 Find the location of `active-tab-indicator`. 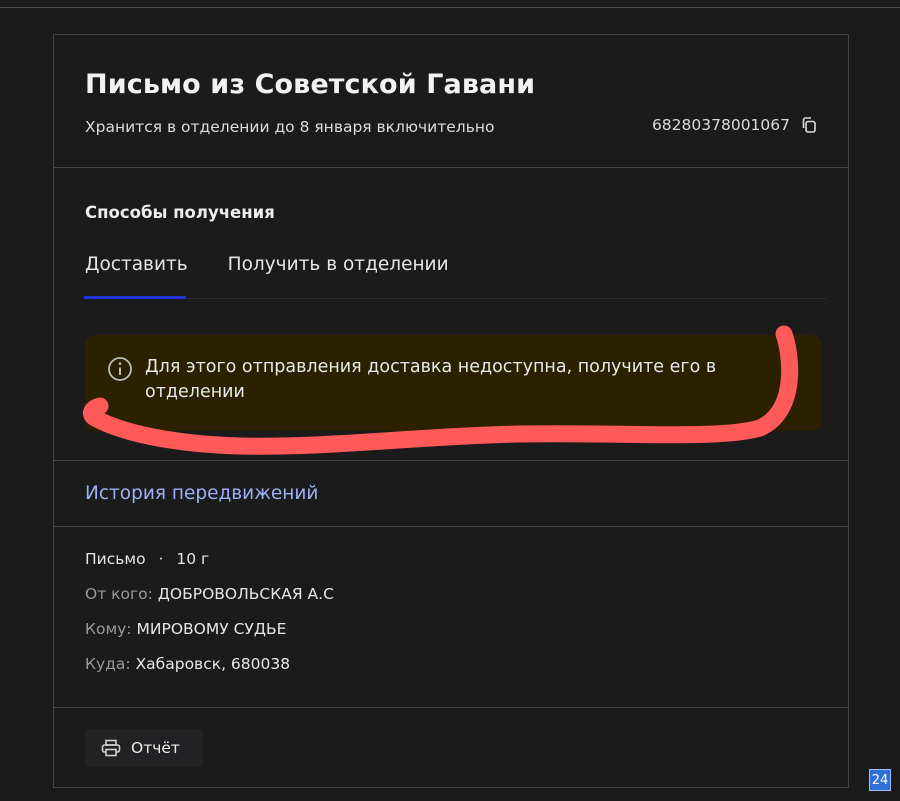

active-tab-indicator is located at coordinates (135, 297).